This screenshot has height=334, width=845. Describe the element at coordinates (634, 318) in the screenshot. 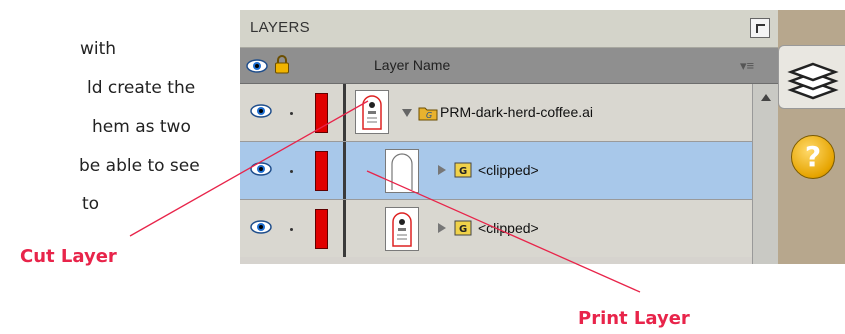

I see `print-layer-callout: Print Layer` at that location.